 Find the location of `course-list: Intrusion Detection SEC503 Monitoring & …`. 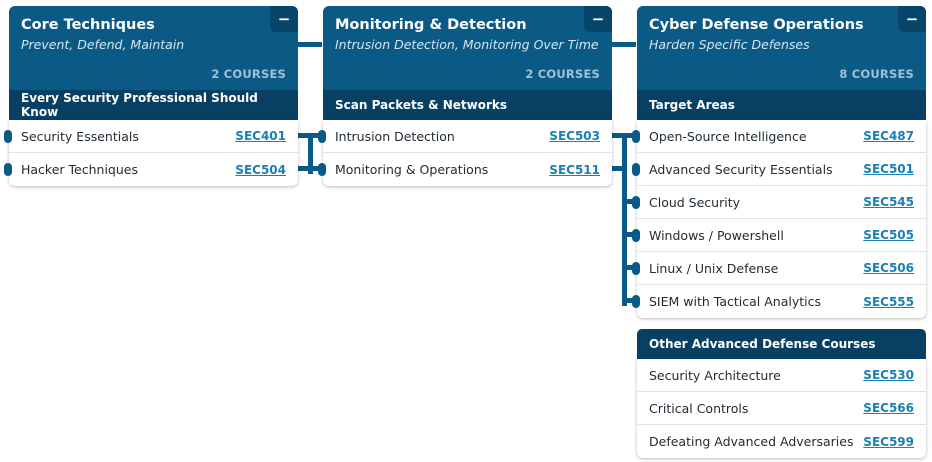

course-list: Intrusion Detection SEC503 Monitoring & … is located at coordinates (465, 153).